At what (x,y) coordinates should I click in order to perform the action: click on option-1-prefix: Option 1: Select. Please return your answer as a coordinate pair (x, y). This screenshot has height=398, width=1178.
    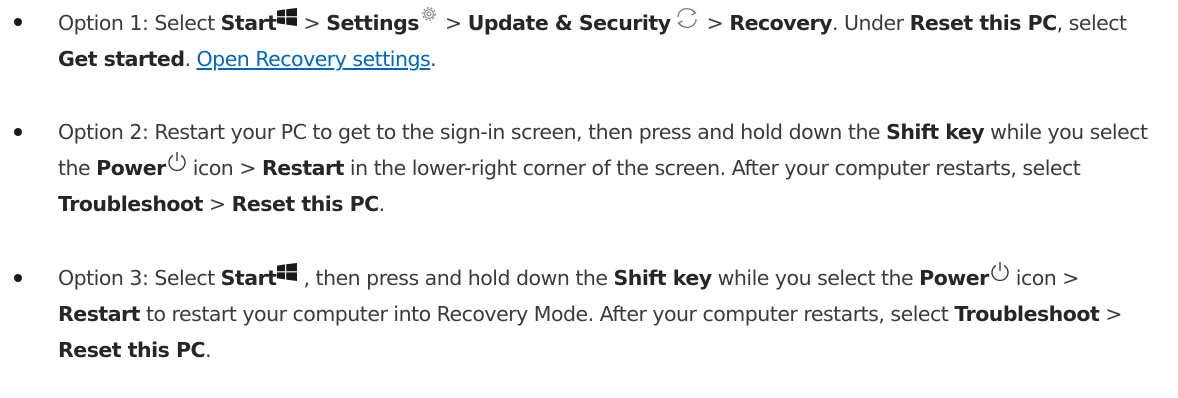
    Looking at the image, I should click on (139, 23).